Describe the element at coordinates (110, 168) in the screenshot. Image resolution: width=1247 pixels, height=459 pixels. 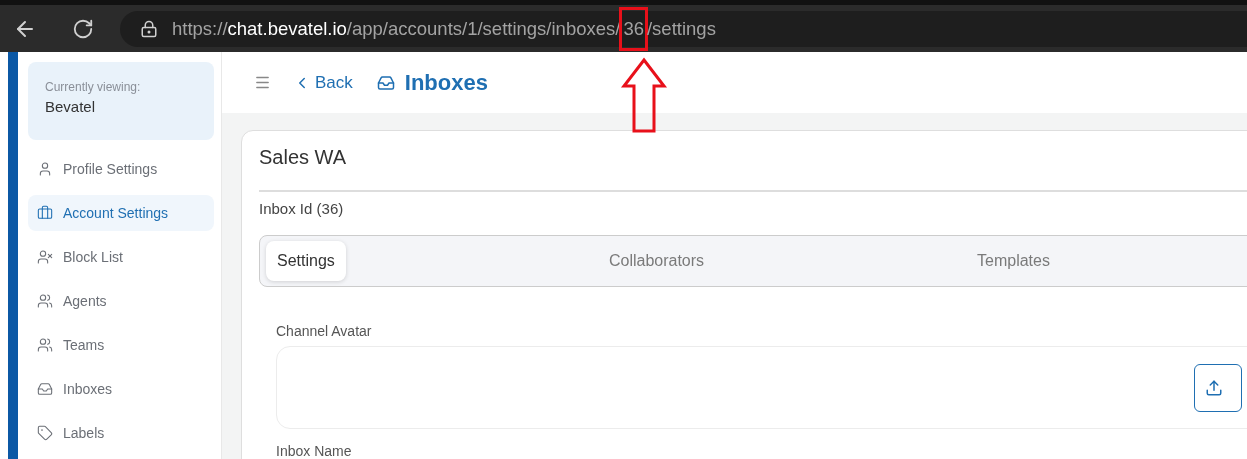
I see `sidebar-label: Profile Settings` at that location.